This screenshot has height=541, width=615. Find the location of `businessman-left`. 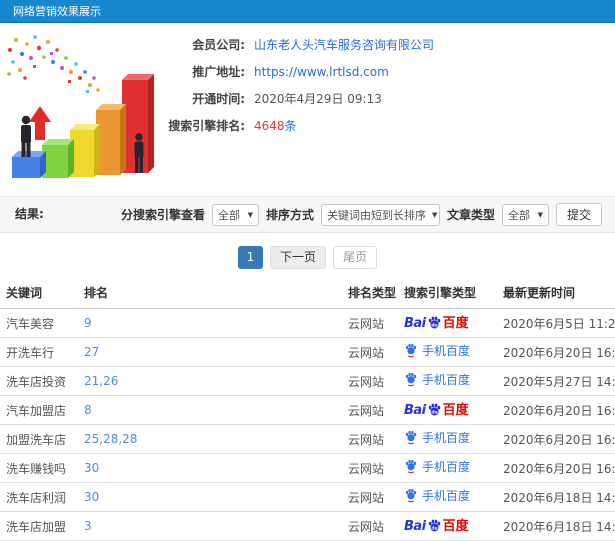

businessman-left is located at coordinates (26, 136).